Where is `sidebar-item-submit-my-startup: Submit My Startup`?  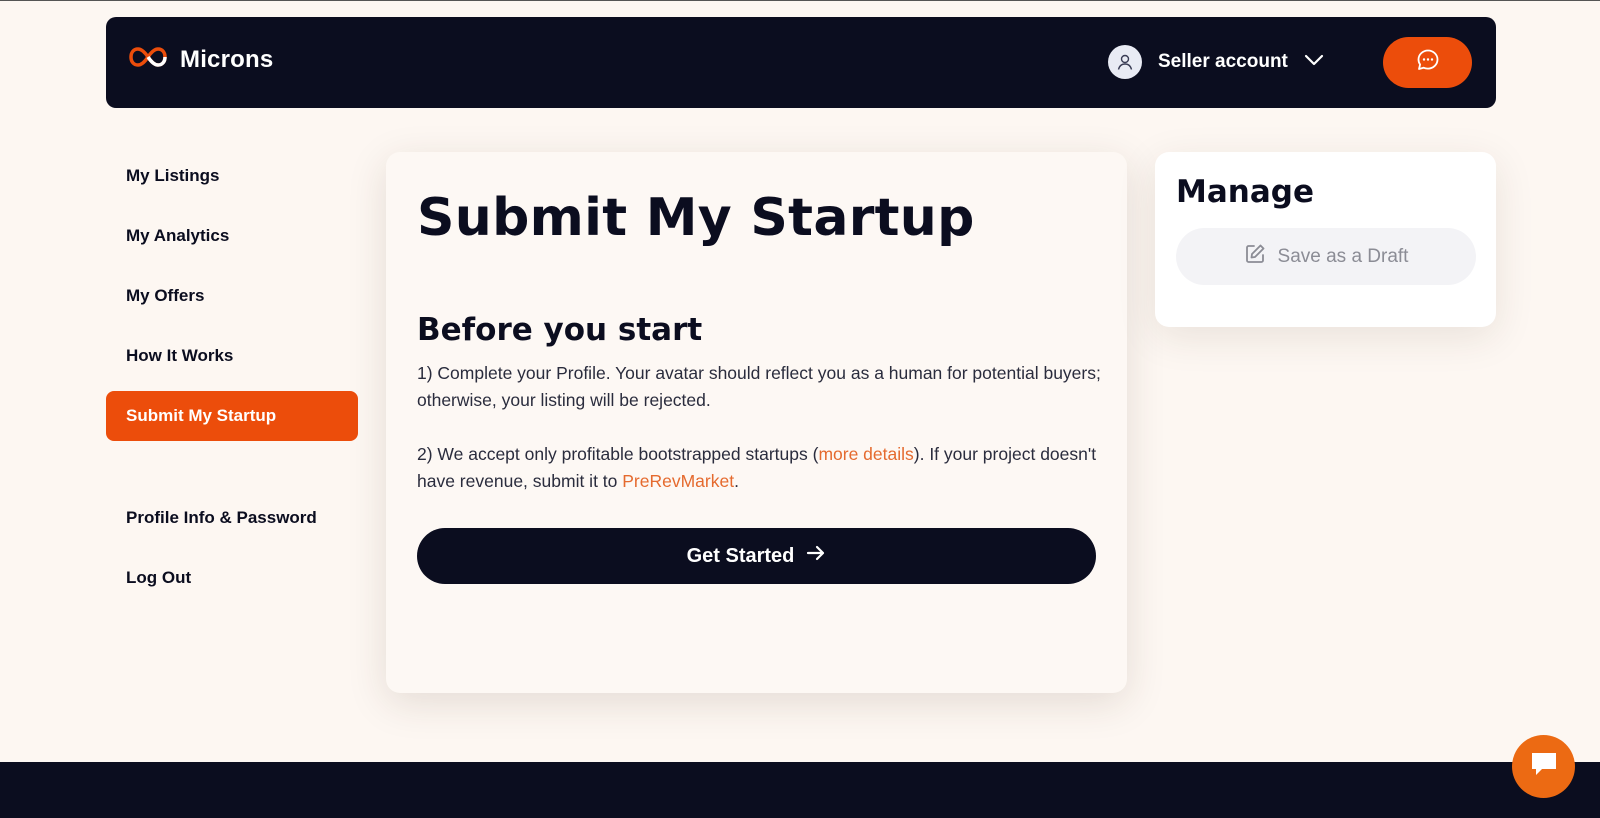
sidebar-item-submit-my-startup: Submit My Startup is located at coordinates (232, 416).